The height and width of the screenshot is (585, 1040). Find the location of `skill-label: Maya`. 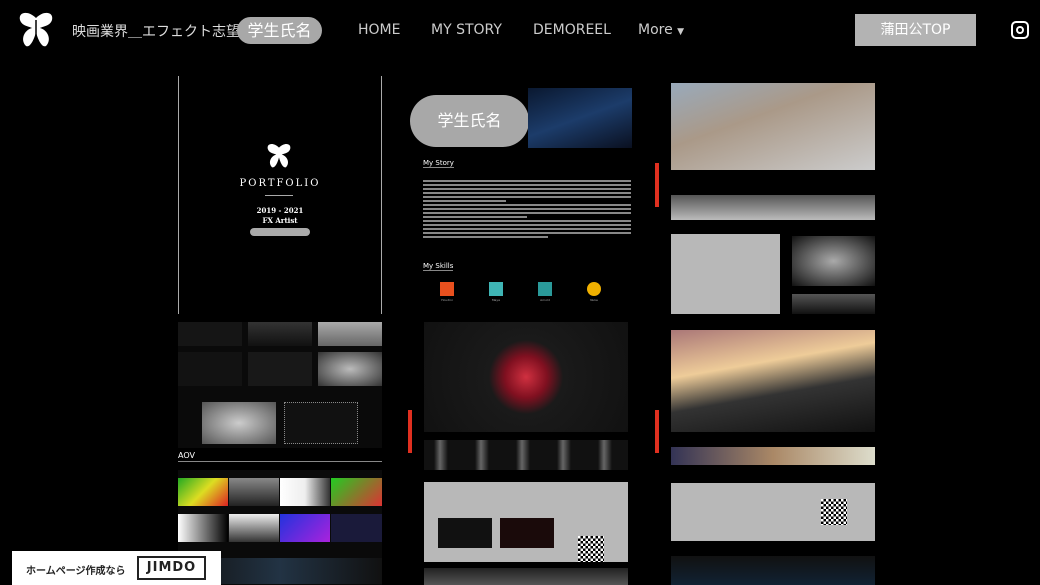

skill-label: Maya is located at coordinates (496, 300).